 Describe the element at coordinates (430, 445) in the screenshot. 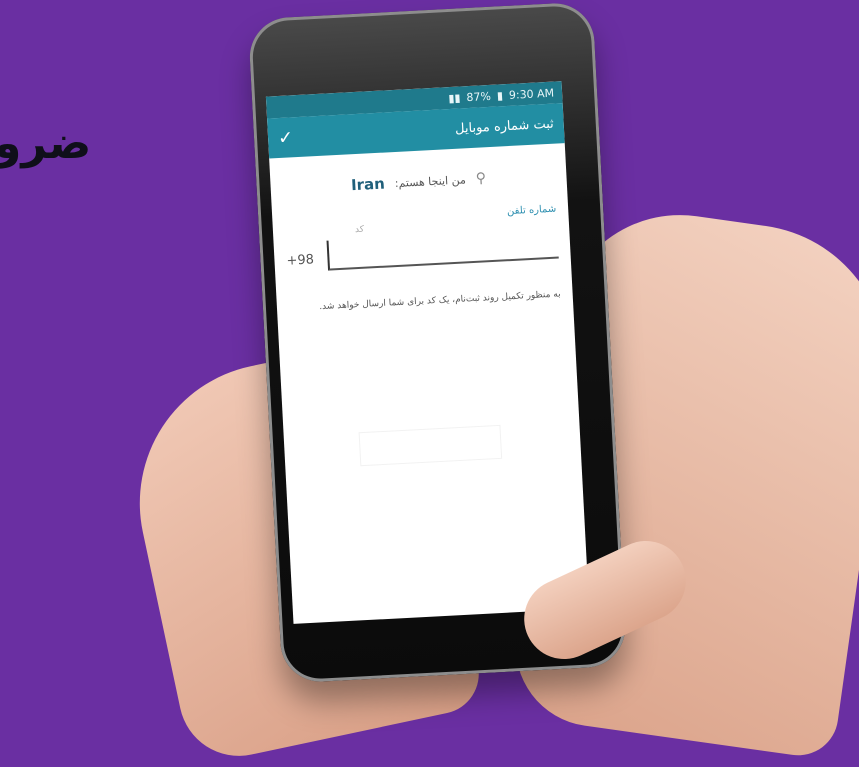

I see `submit-button-area` at that location.